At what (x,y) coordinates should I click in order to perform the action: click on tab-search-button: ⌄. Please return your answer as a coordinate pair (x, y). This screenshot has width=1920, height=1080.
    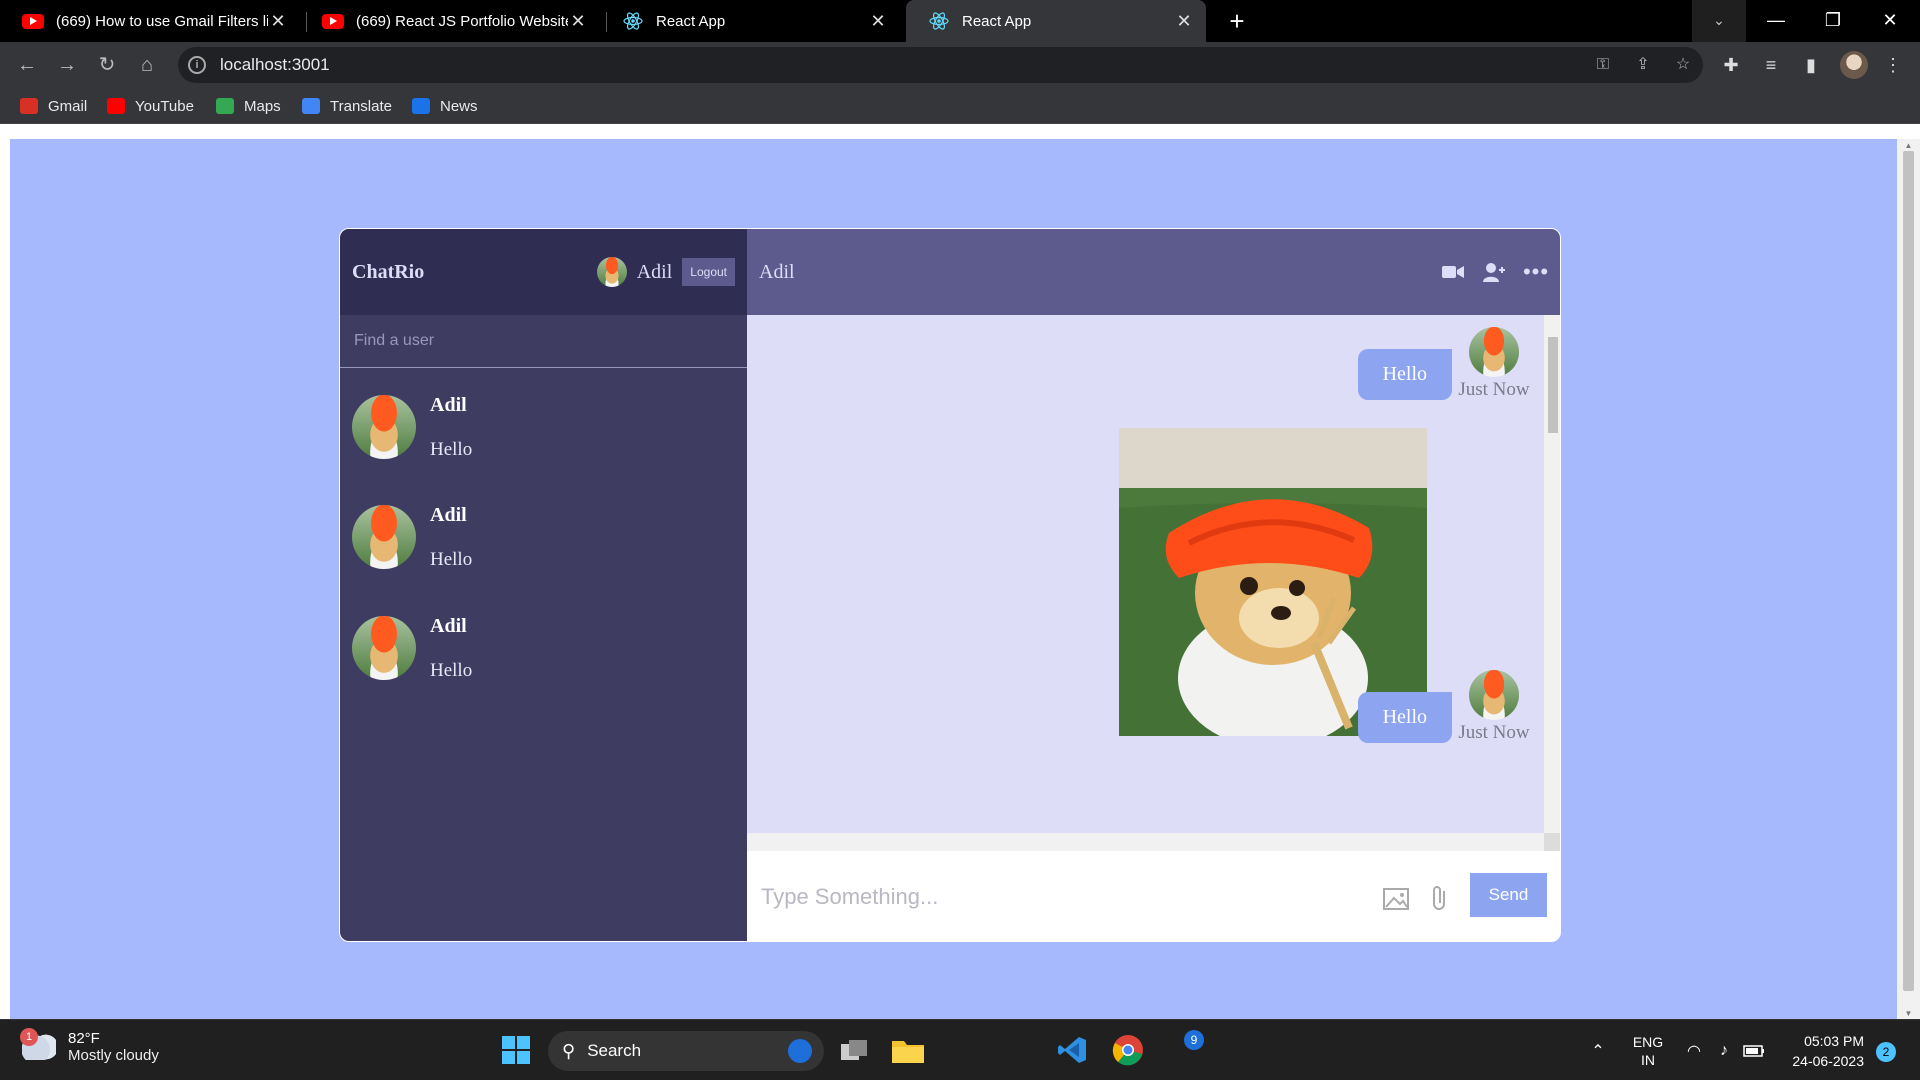
    Looking at the image, I should click on (1719, 21).